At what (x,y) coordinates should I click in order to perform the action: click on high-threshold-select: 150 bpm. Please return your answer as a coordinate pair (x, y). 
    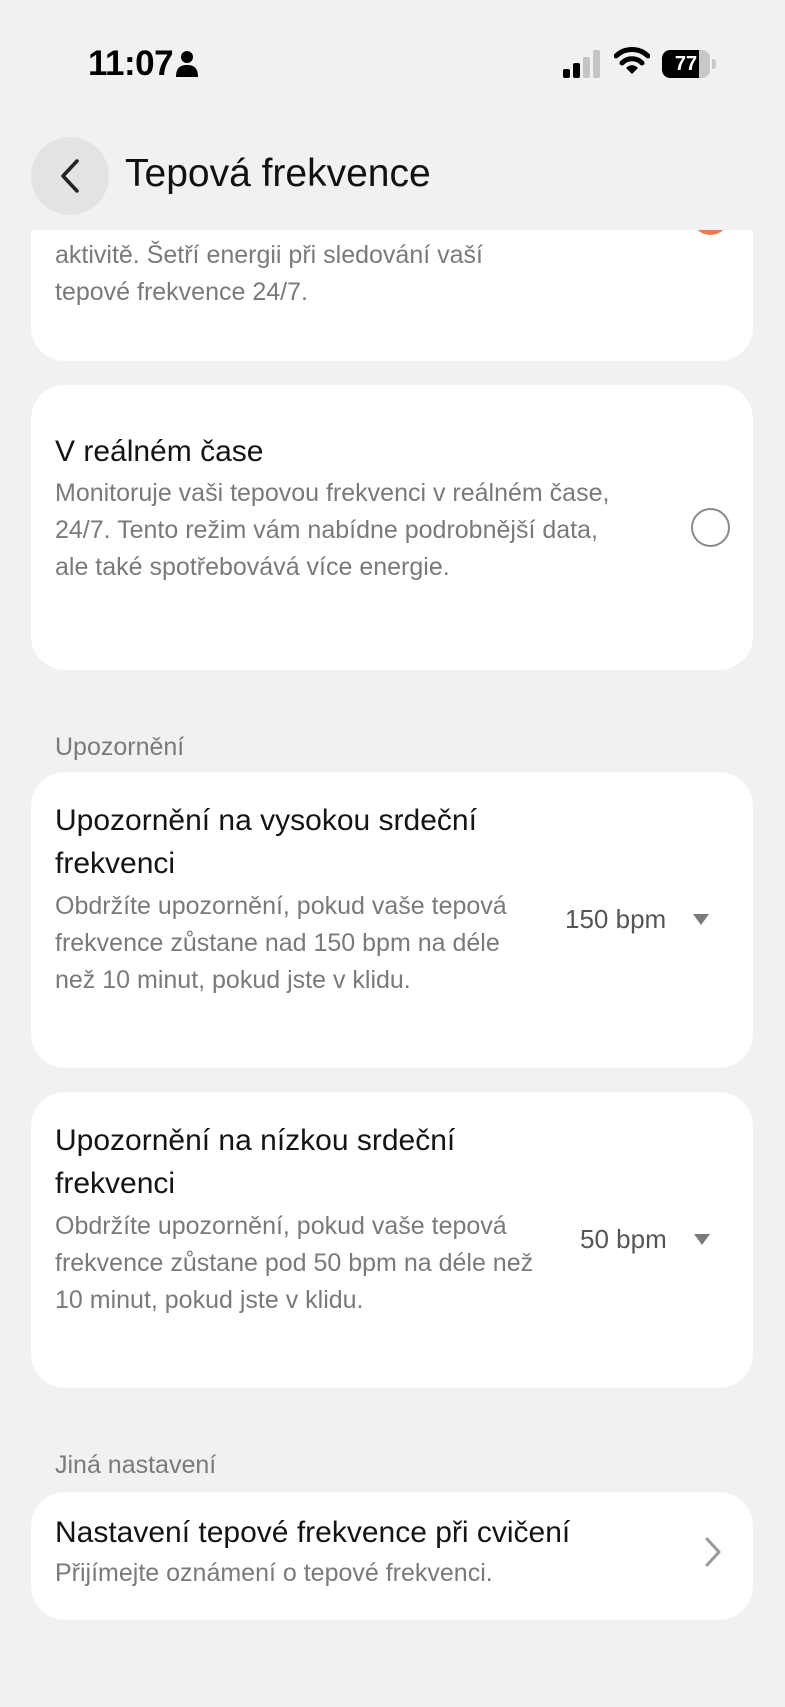
    Looking at the image, I should click on (637, 919).